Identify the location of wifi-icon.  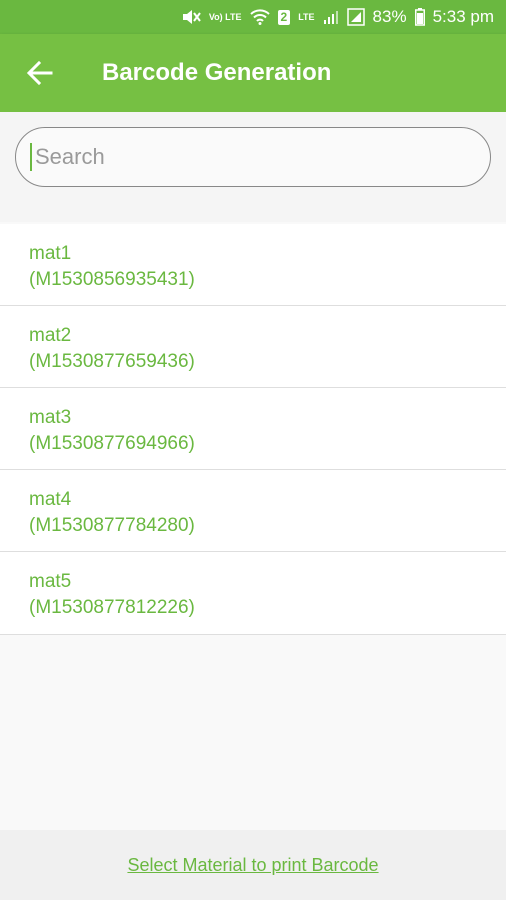
(259, 17).